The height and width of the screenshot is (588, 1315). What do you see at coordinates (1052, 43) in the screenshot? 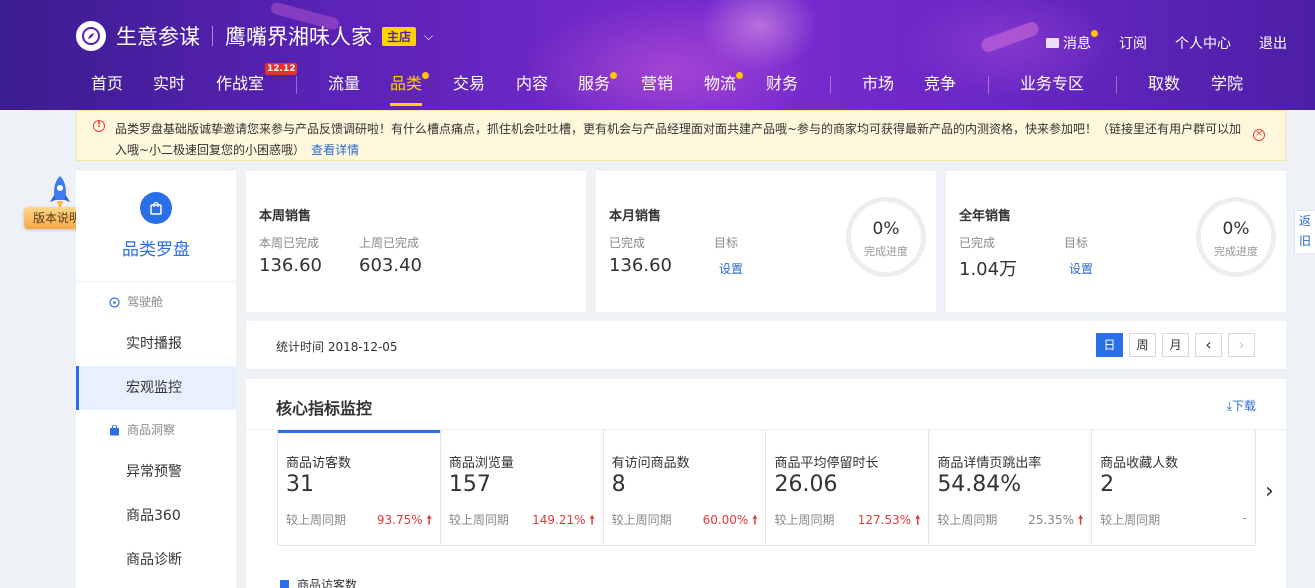
I see `mail-icon` at bounding box center [1052, 43].